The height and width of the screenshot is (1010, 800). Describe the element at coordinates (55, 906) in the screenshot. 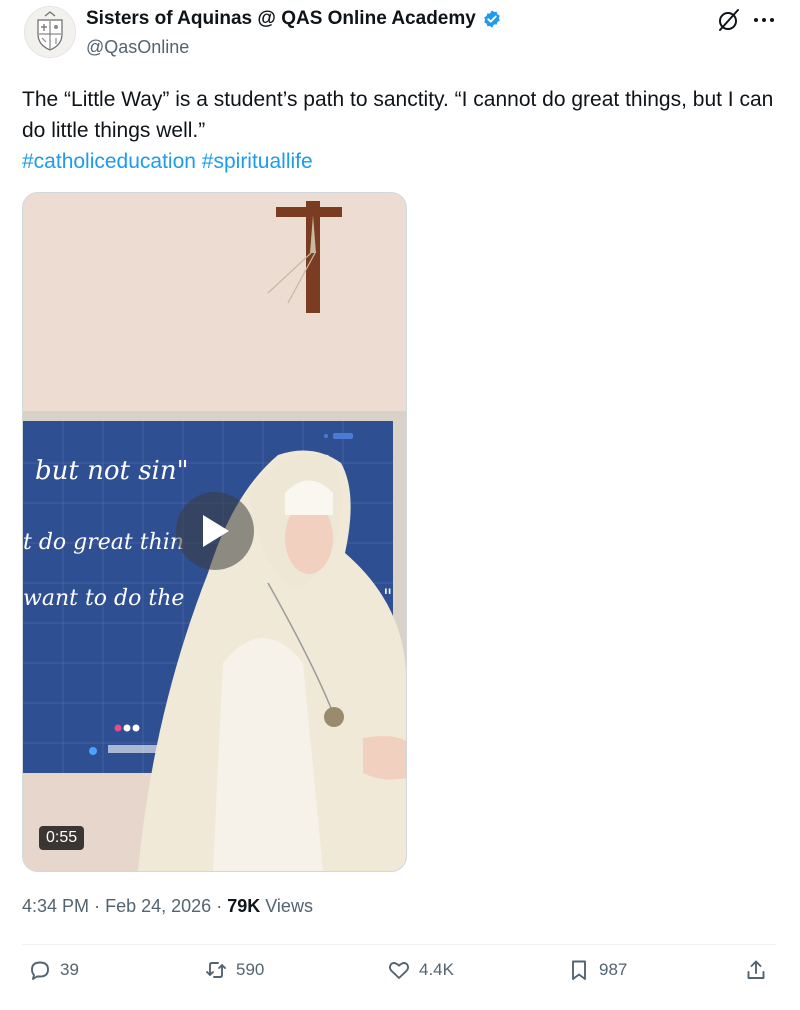

I see `tweet-time: 4:34 PM` at that location.